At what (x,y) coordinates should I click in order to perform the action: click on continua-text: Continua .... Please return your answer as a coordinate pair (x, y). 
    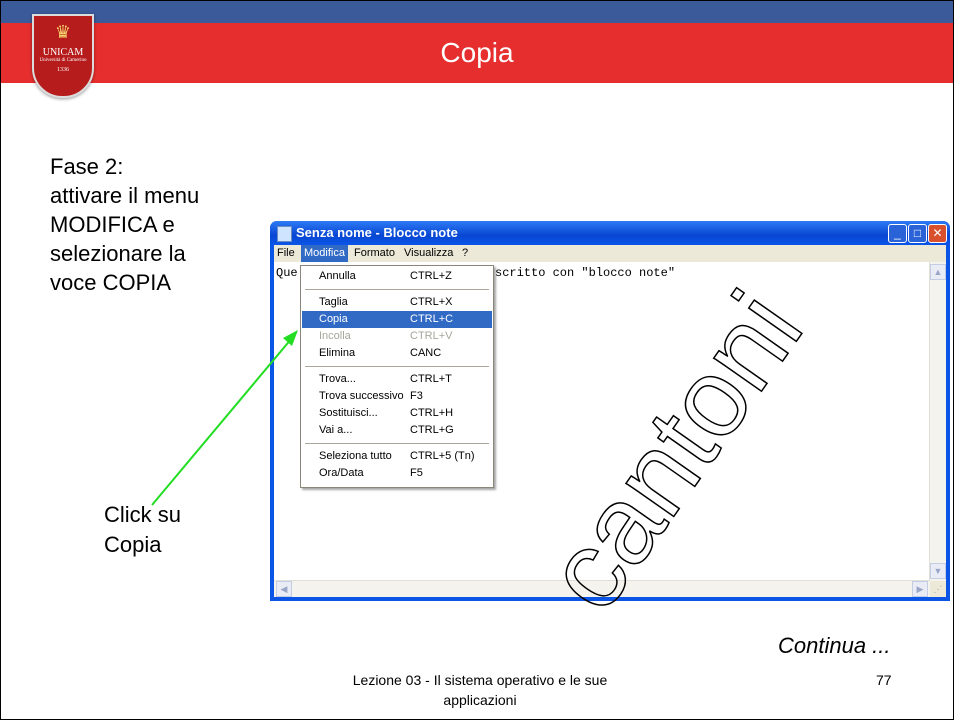
    Looking at the image, I should click on (834, 645).